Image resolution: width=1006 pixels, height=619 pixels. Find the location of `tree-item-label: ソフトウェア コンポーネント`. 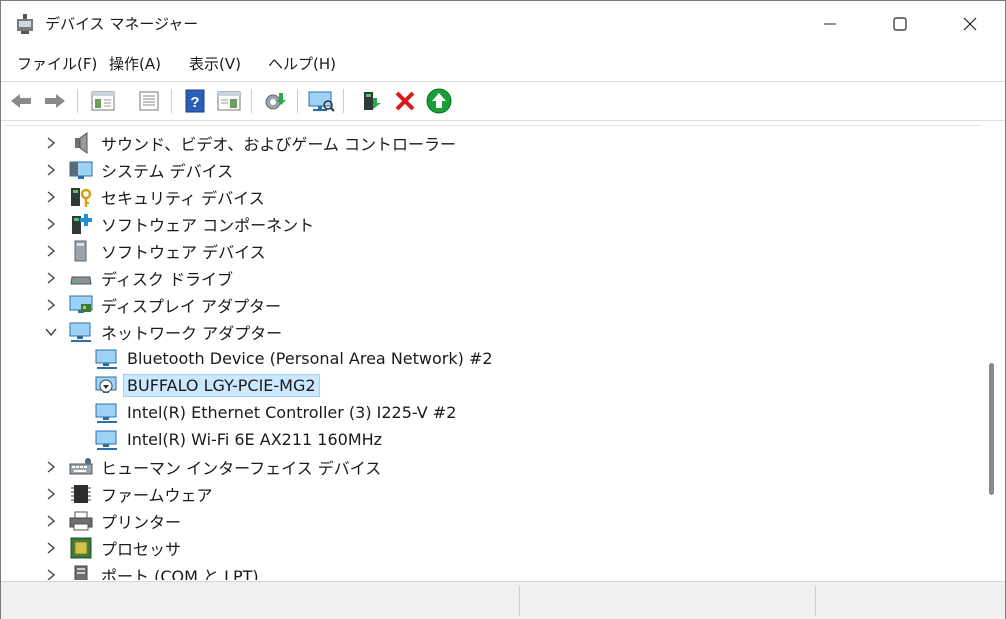

tree-item-label: ソフトウェア コンポーネント is located at coordinates (208, 225).